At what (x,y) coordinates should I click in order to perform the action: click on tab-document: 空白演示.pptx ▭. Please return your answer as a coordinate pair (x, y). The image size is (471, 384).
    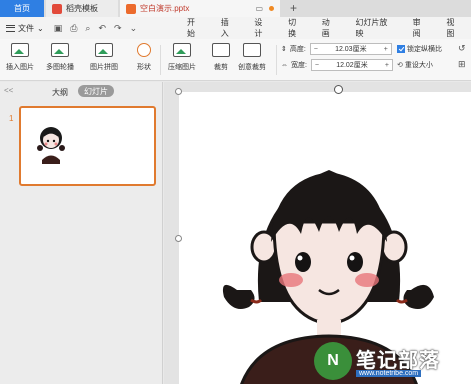
    Looking at the image, I should click on (200, 8).